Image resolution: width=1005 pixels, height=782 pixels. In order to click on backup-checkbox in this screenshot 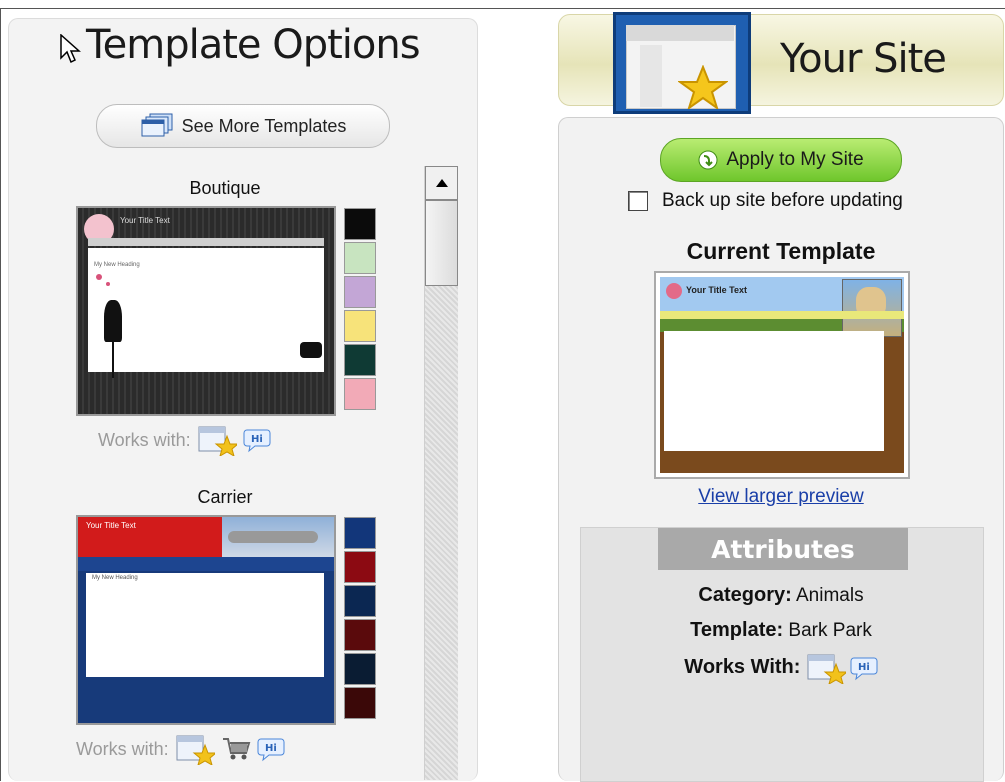, I will do `click(638, 201)`.